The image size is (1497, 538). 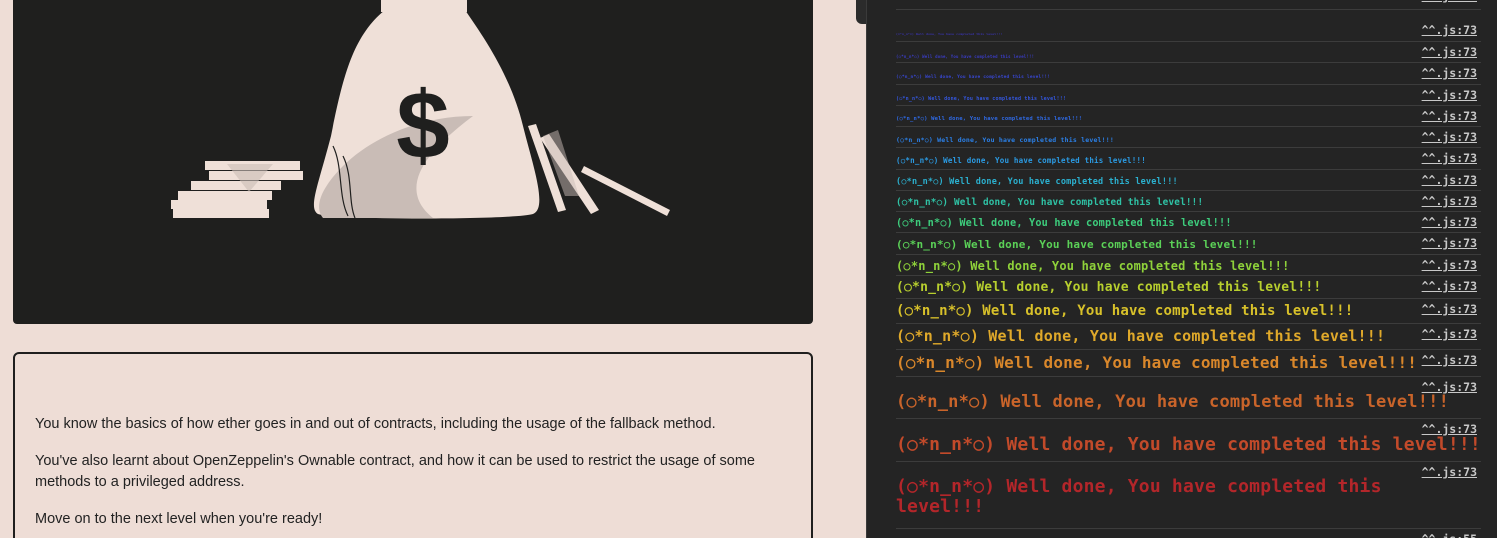 I want to click on console-message-row: ^^.js:73, so click(x=1188, y=5).